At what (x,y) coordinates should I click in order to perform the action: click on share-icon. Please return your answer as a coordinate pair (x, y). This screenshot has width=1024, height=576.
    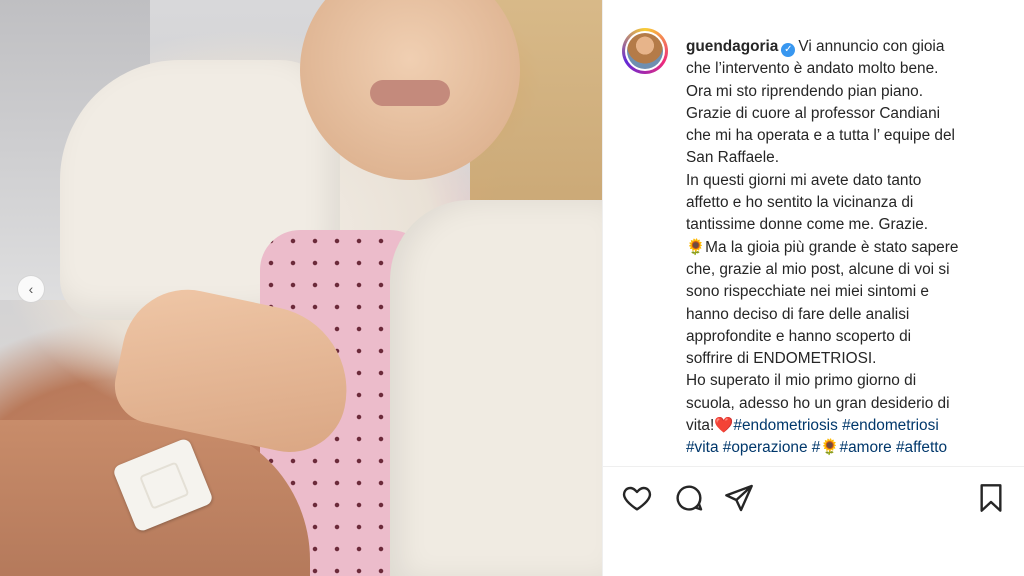
    Looking at the image, I should click on (739, 498).